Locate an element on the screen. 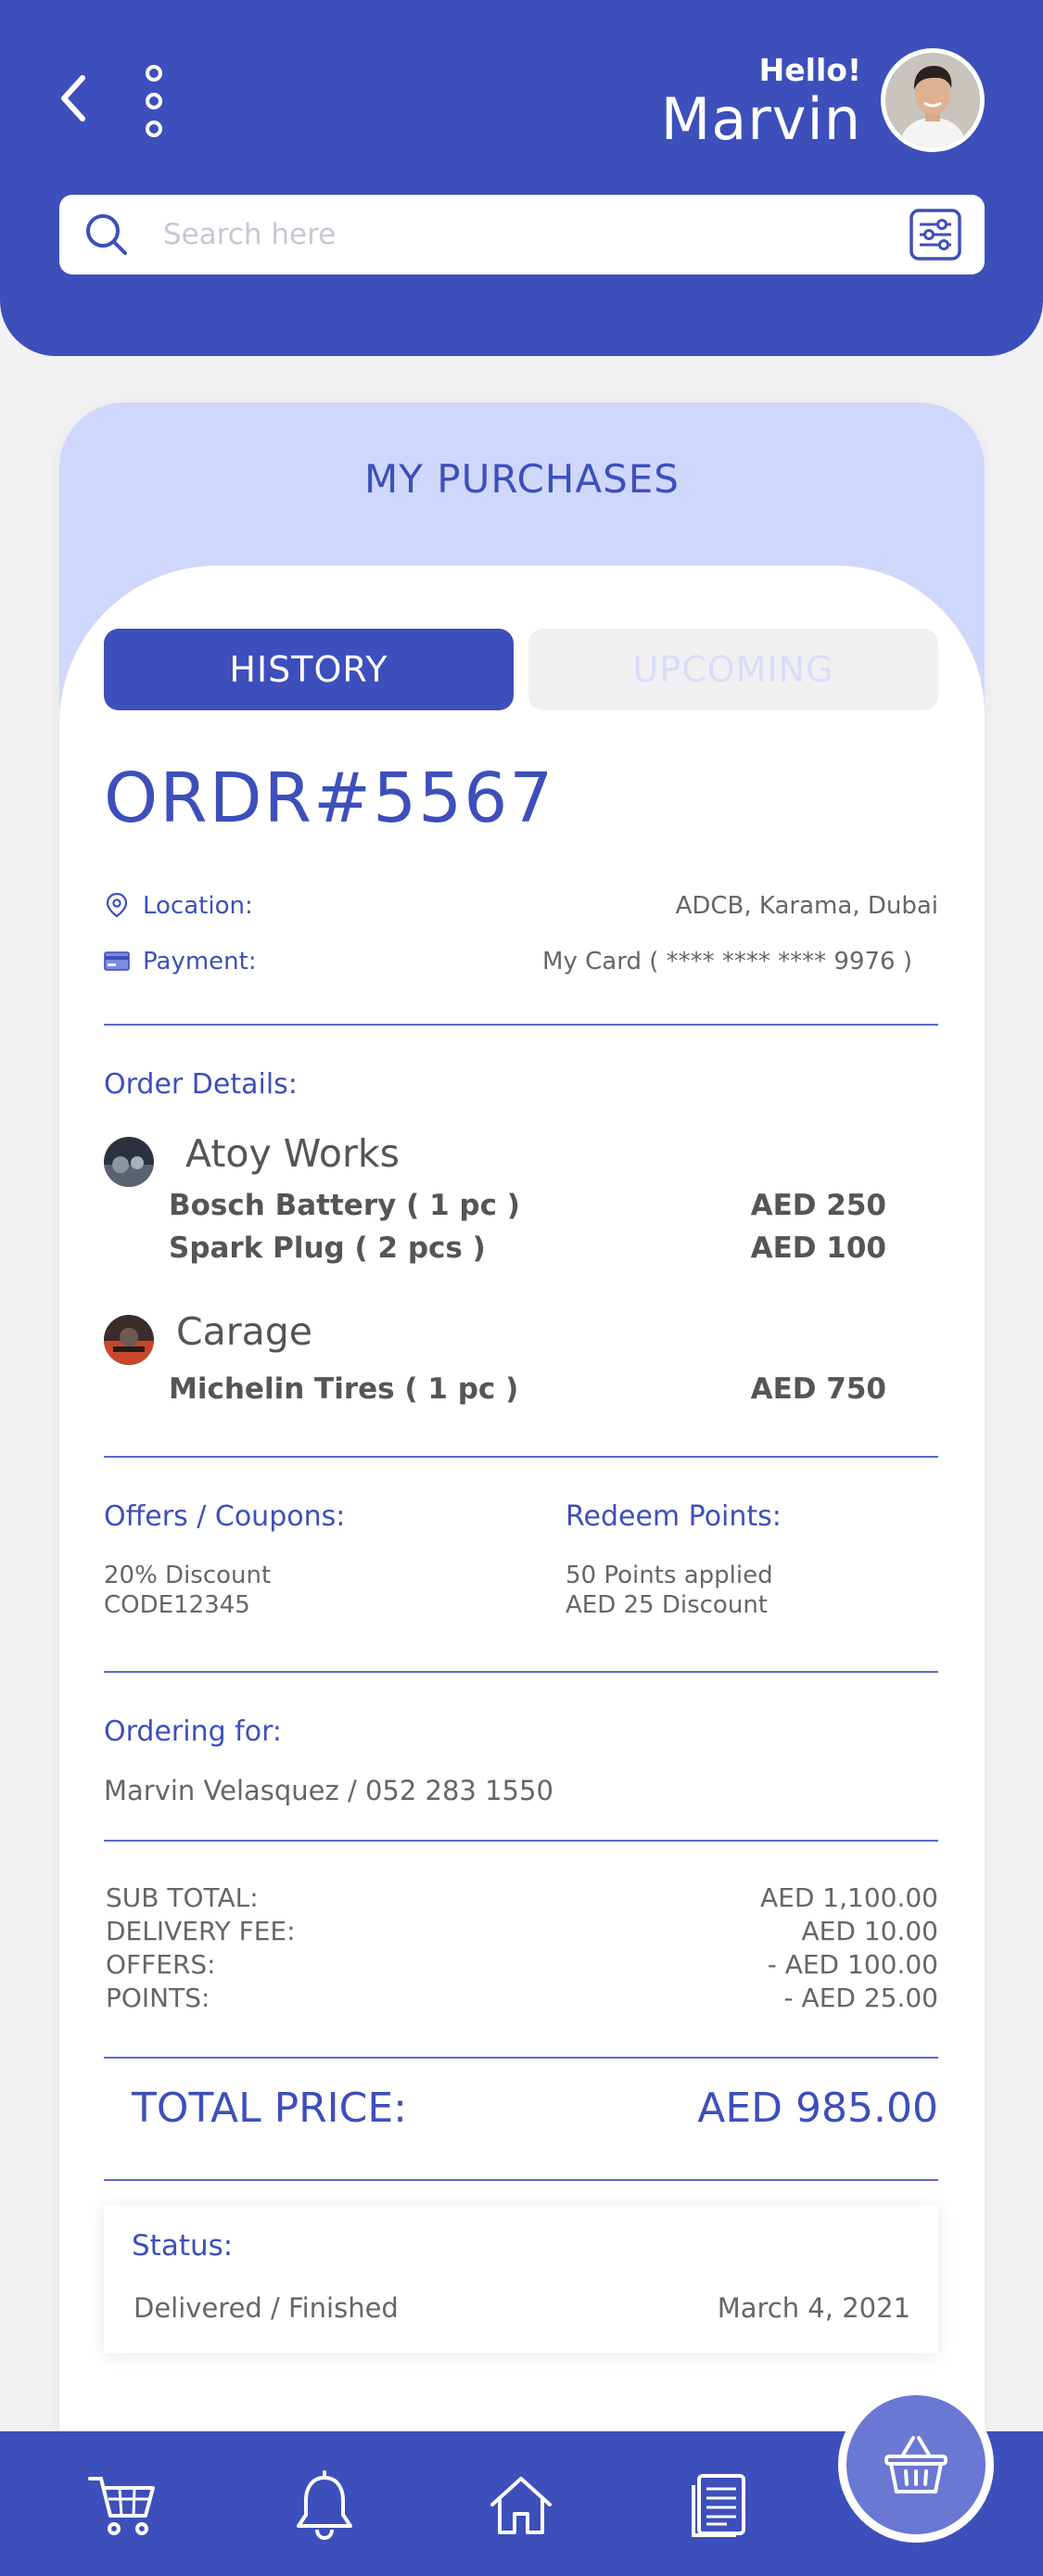 The image size is (1043, 2576). user-name: Marvin is located at coordinates (760, 119).